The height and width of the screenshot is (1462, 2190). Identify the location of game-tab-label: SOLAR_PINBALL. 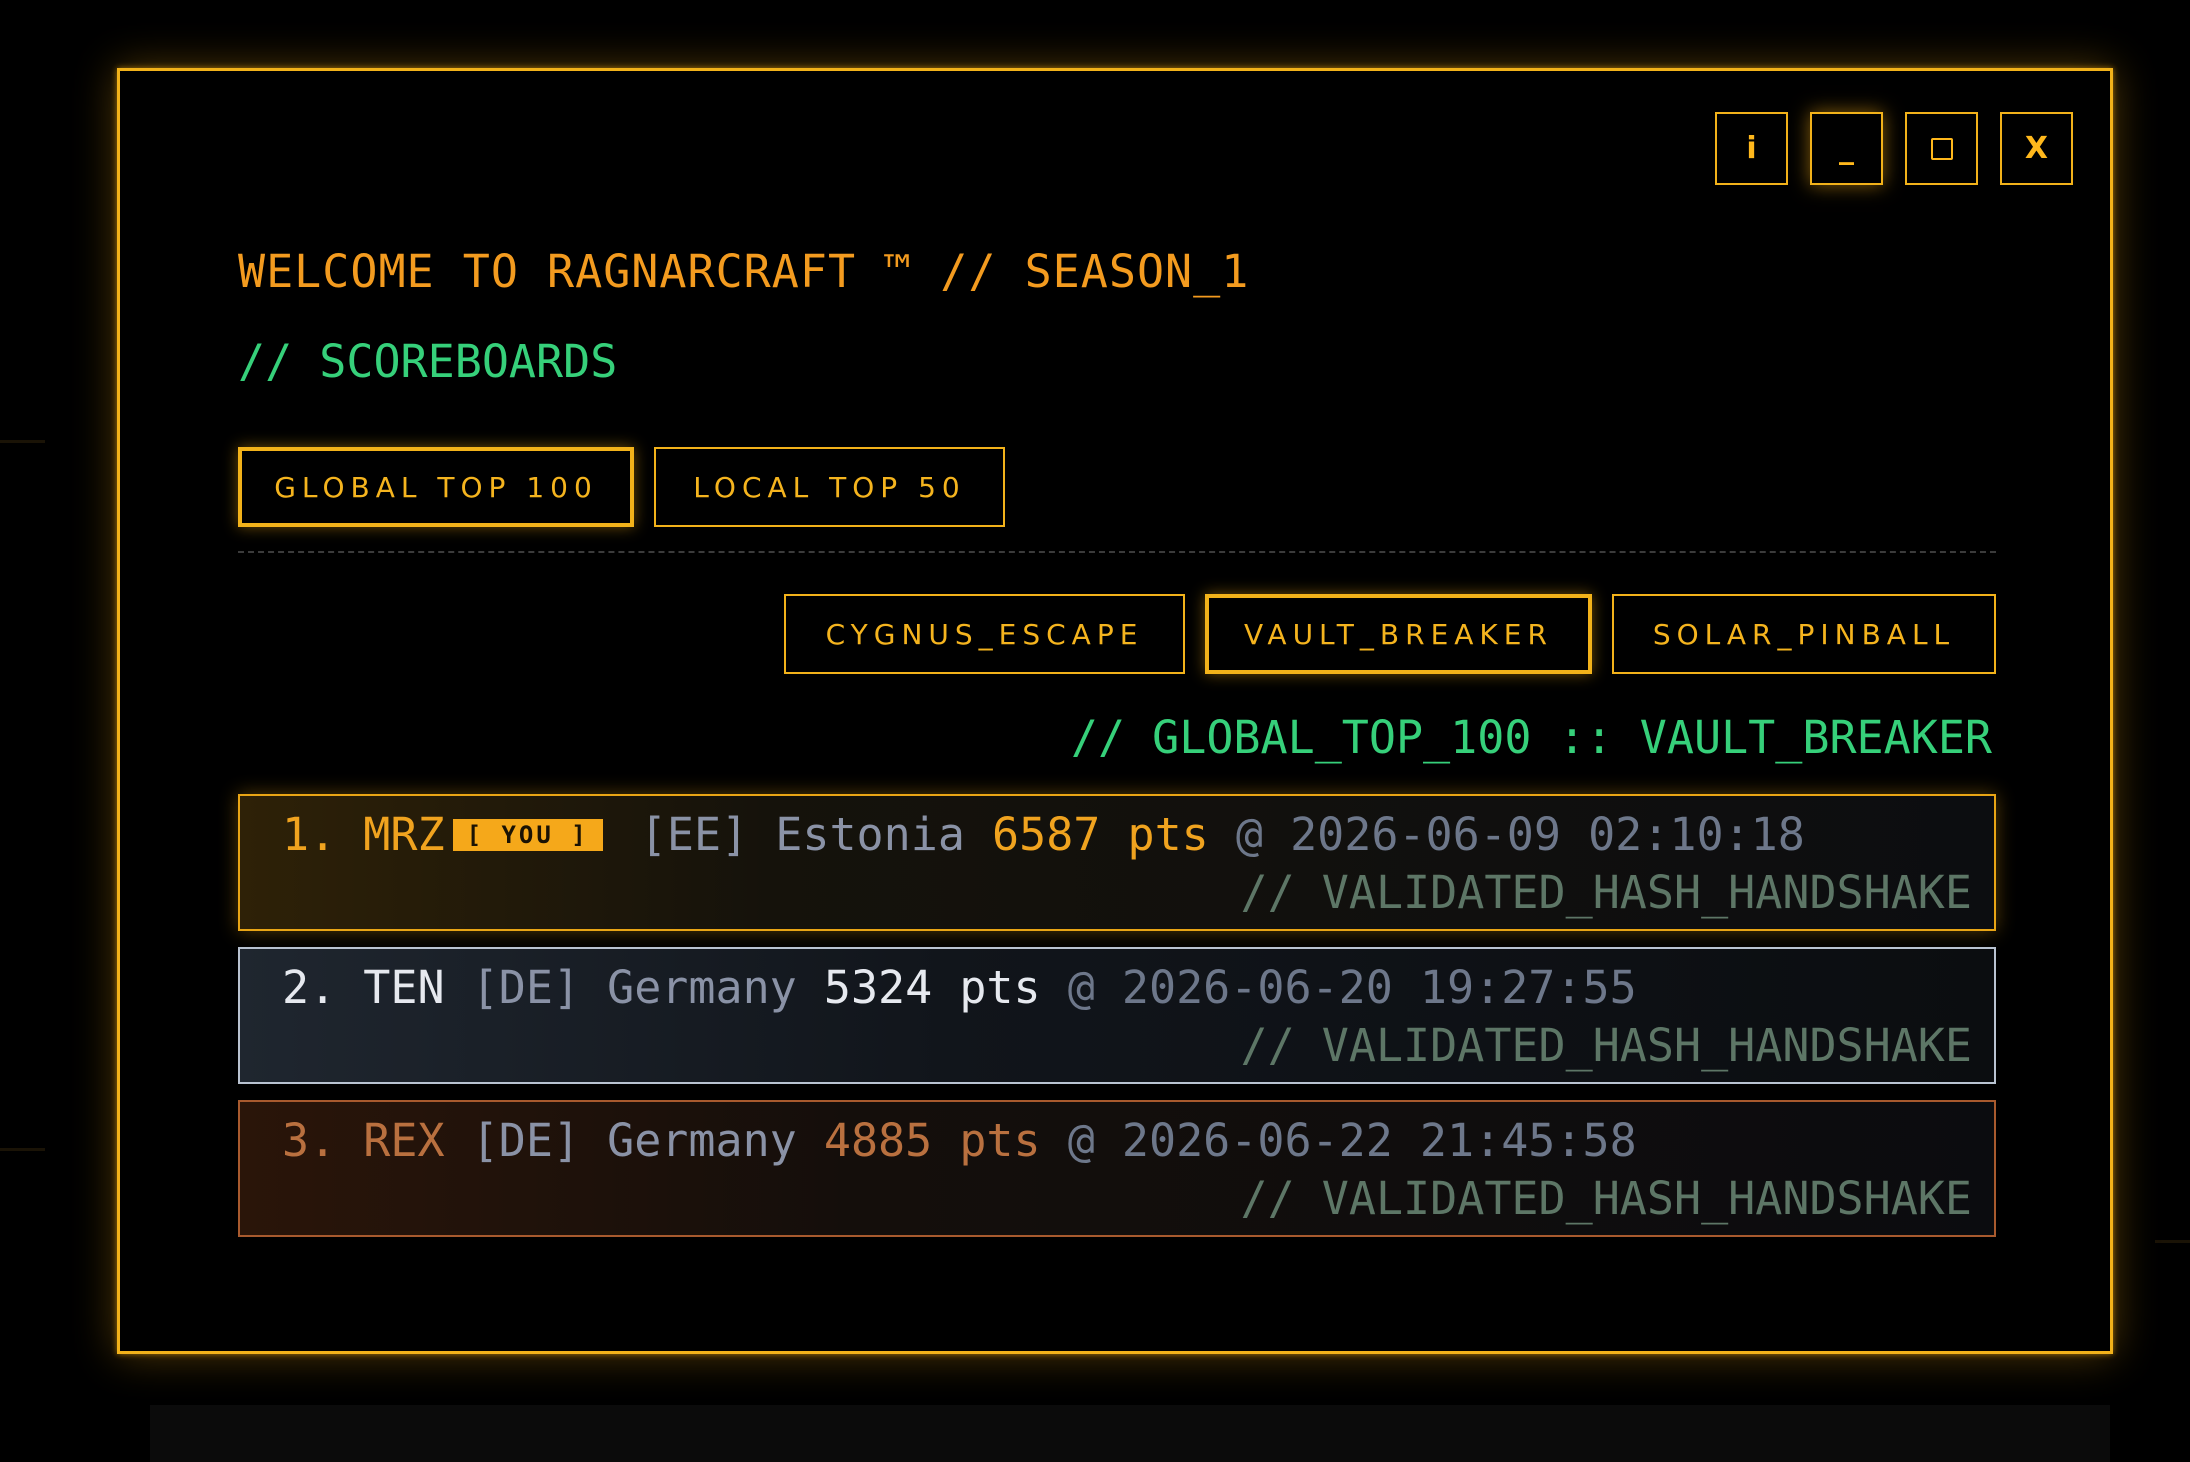
(1804, 634).